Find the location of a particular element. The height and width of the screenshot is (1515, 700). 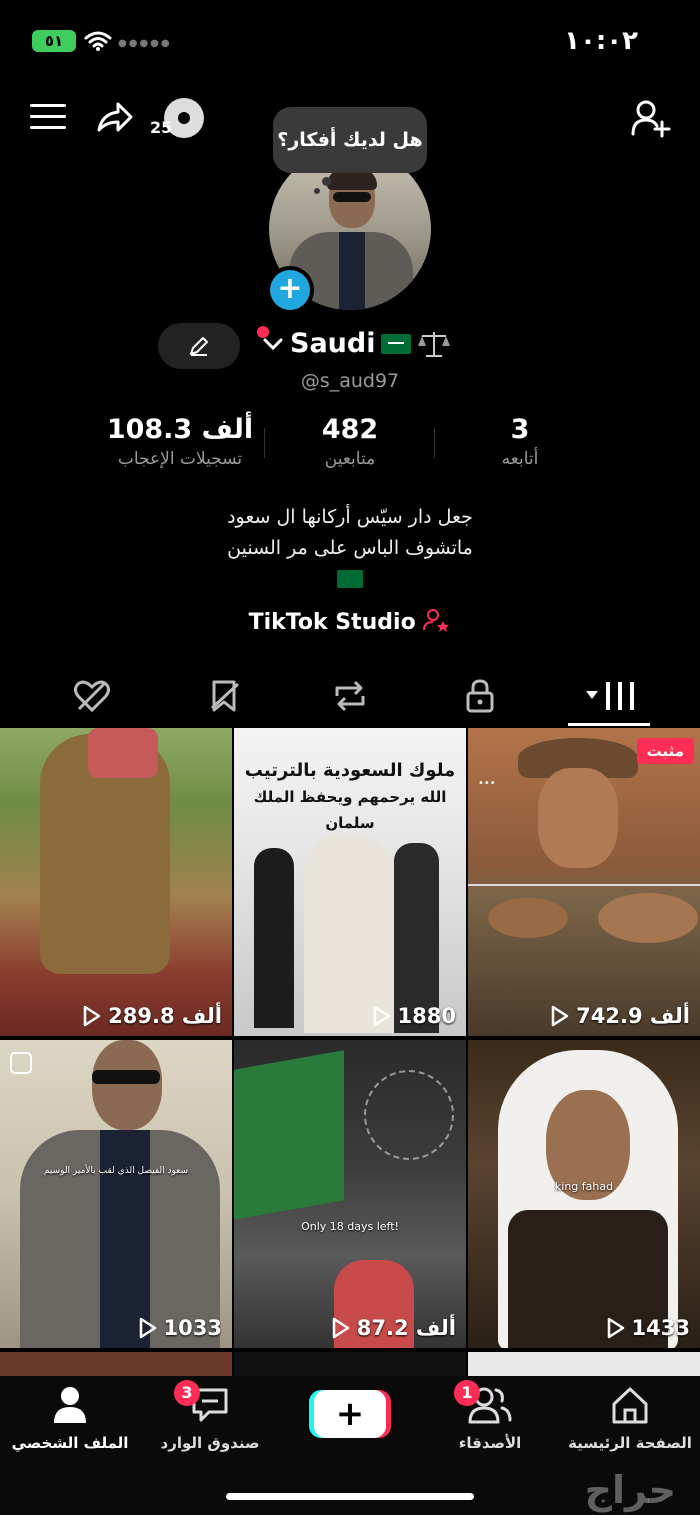

active-tab-indicator is located at coordinates (609, 724).